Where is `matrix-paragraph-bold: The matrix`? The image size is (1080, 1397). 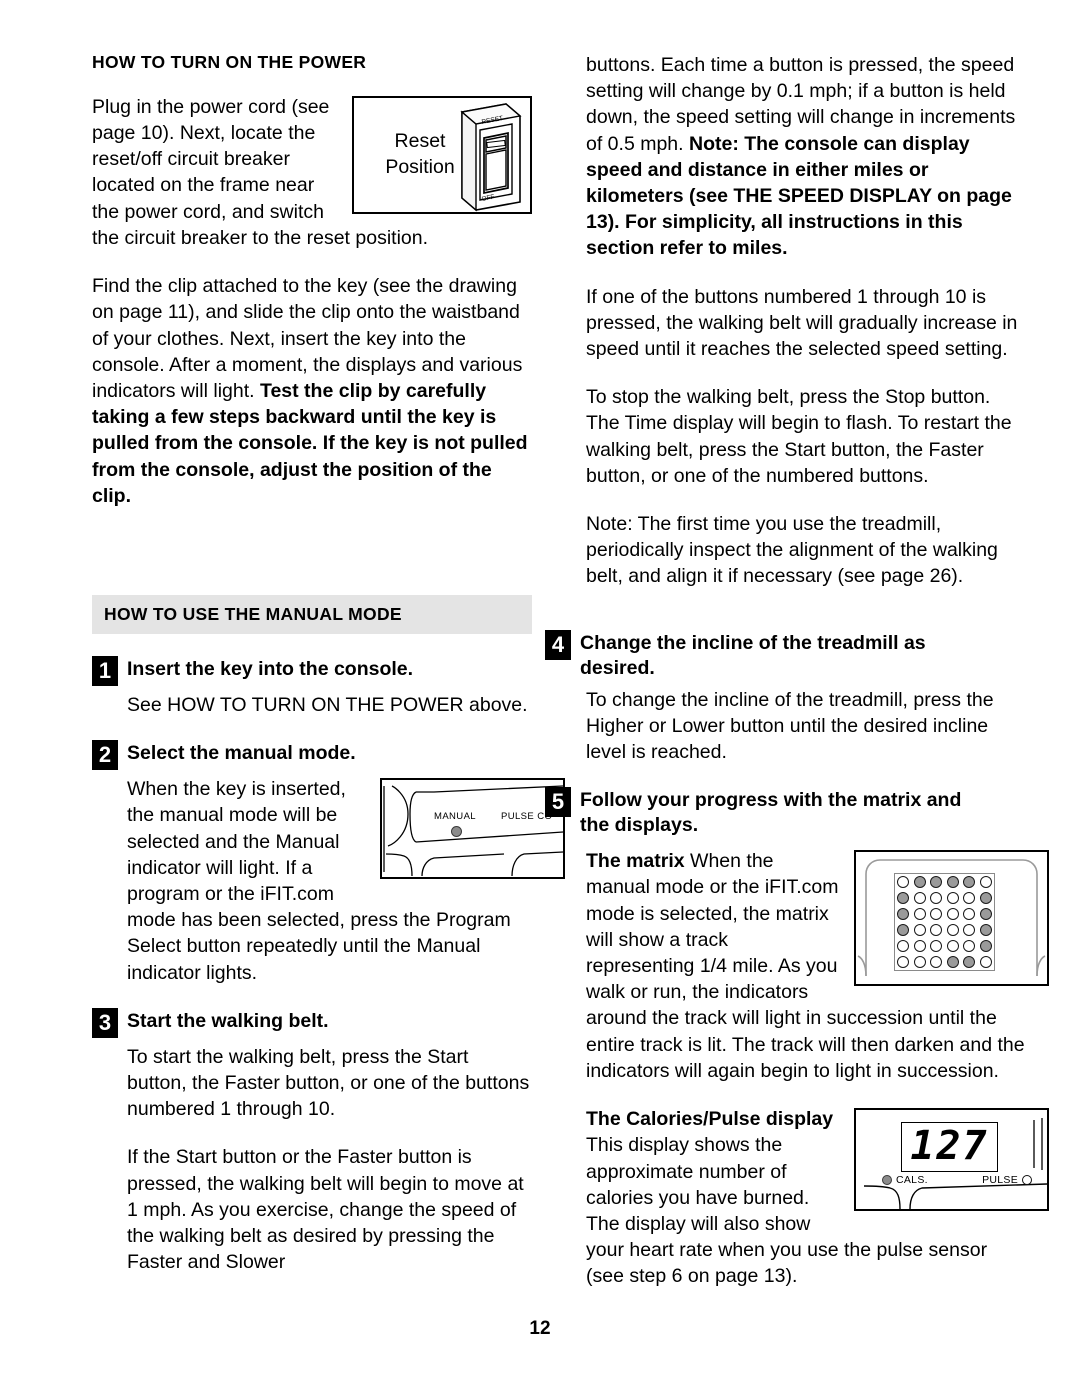
matrix-paragraph-bold: The matrix is located at coordinates (638, 861).